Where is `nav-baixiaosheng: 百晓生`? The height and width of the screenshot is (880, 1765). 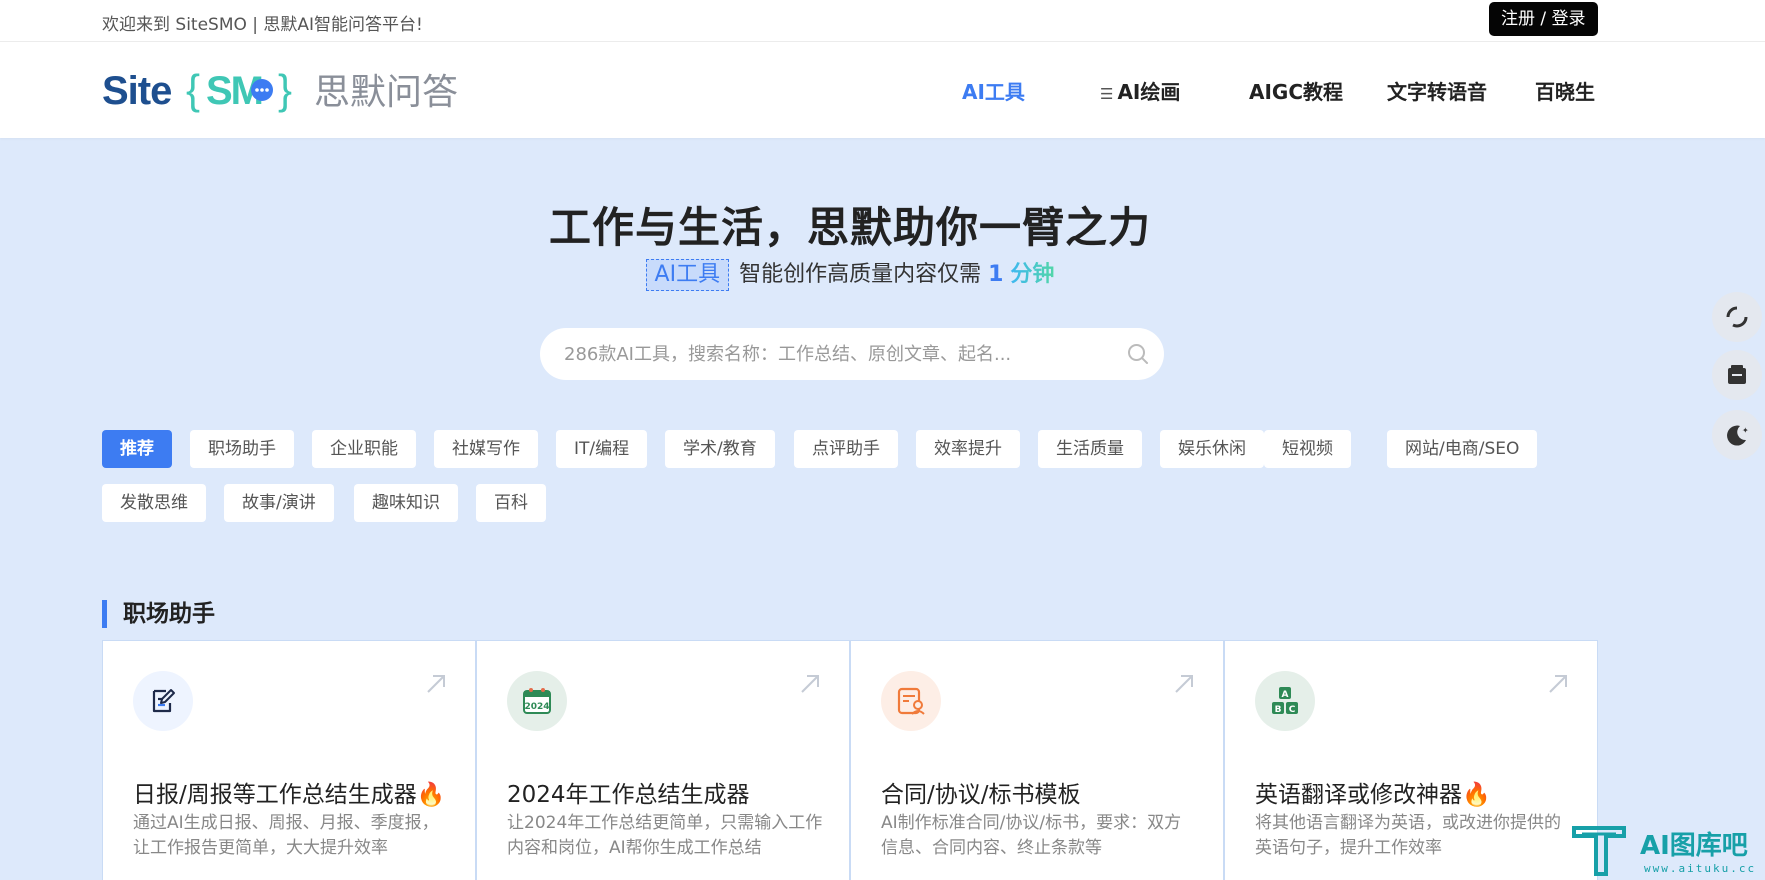
nav-baixiaosheng: 百晓生 is located at coordinates (1565, 90).